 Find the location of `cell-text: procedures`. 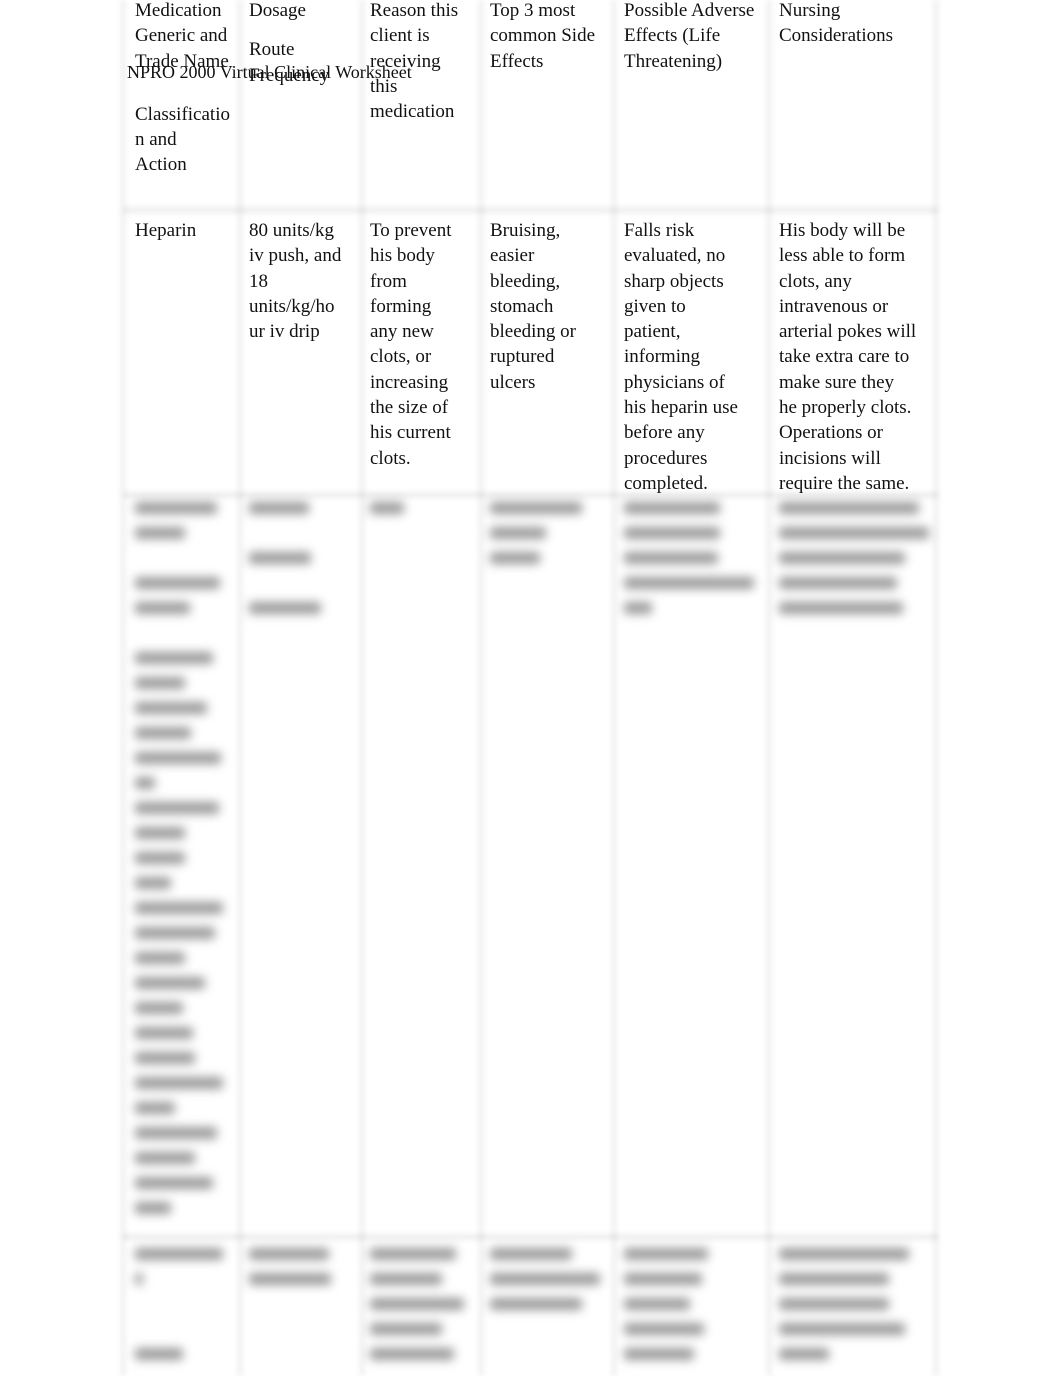

cell-text: procedures is located at coordinates (666, 458).